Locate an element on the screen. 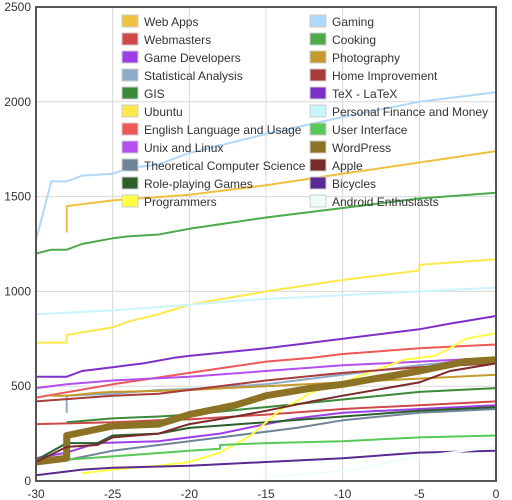 This screenshot has height=500, width=512. legend-item: Programmers is located at coordinates (169, 201).